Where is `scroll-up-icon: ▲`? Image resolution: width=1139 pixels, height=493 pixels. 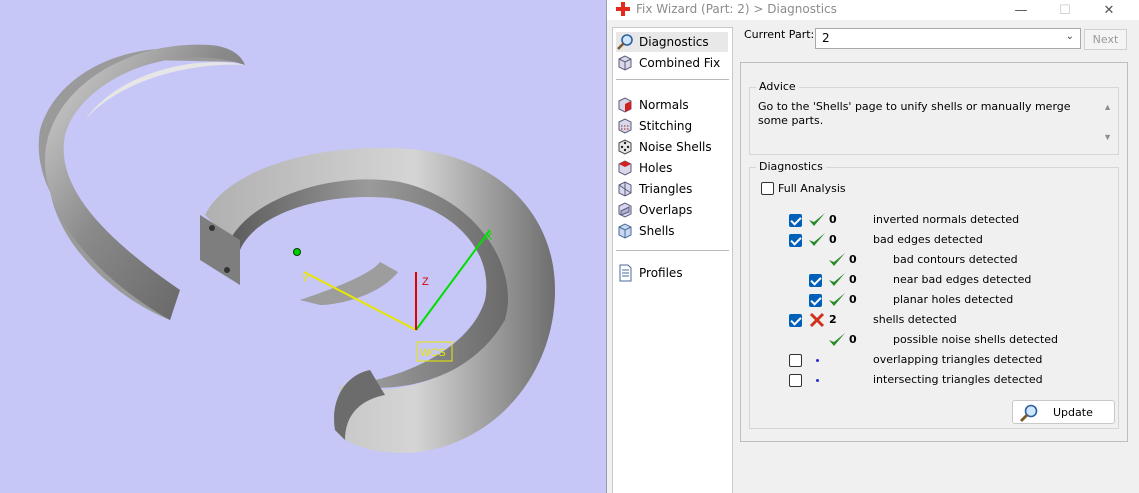
scroll-up-icon: ▲ is located at coordinates (1107, 107).